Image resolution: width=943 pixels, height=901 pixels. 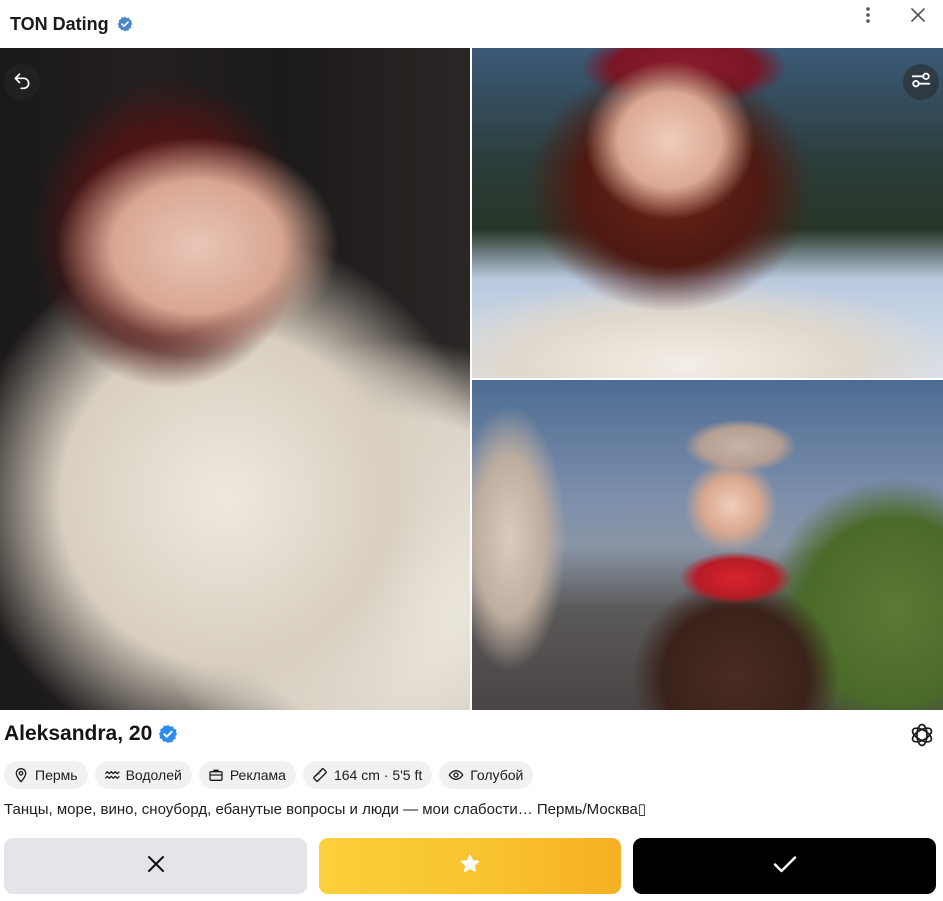 I want to click on dislike-button, so click(x=155, y=866).